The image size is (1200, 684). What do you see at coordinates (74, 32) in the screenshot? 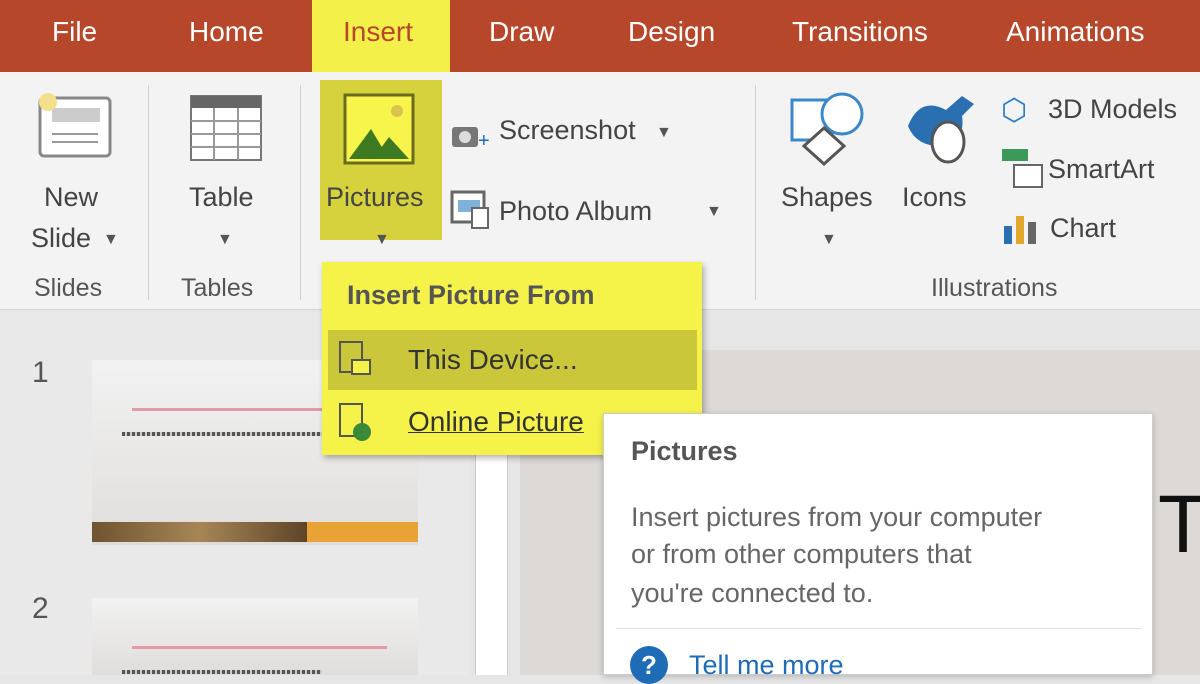
I see `tab-file: File` at bounding box center [74, 32].